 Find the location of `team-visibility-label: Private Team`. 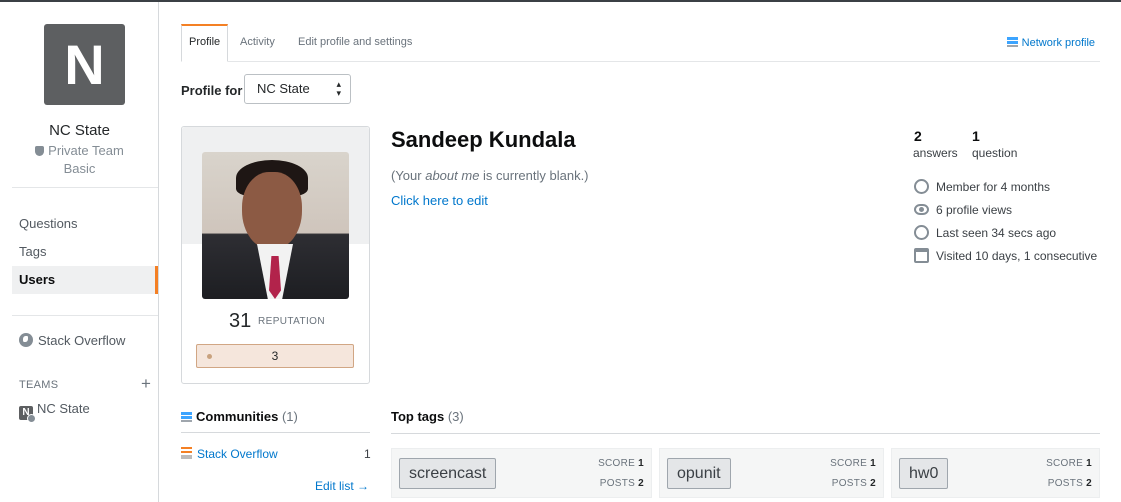

team-visibility-label: Private Team is located at coordinates (86, 150).